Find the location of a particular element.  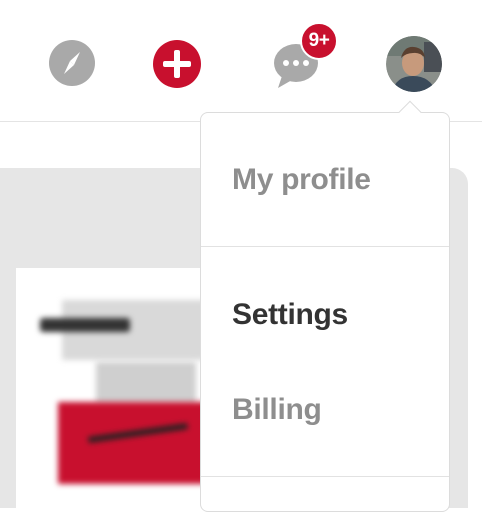

plus-icon is located at coordinates (177, 64).